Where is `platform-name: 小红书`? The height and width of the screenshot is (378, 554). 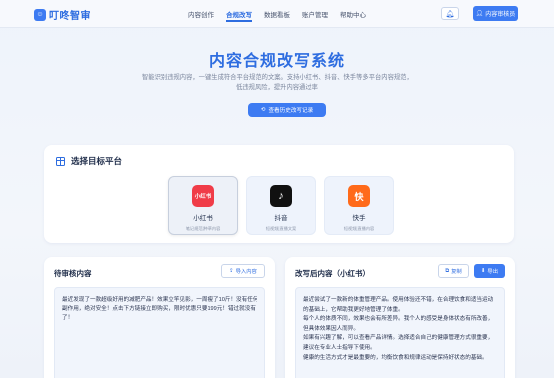 platform-name: 小红书 is located at coordinates (203, 218).